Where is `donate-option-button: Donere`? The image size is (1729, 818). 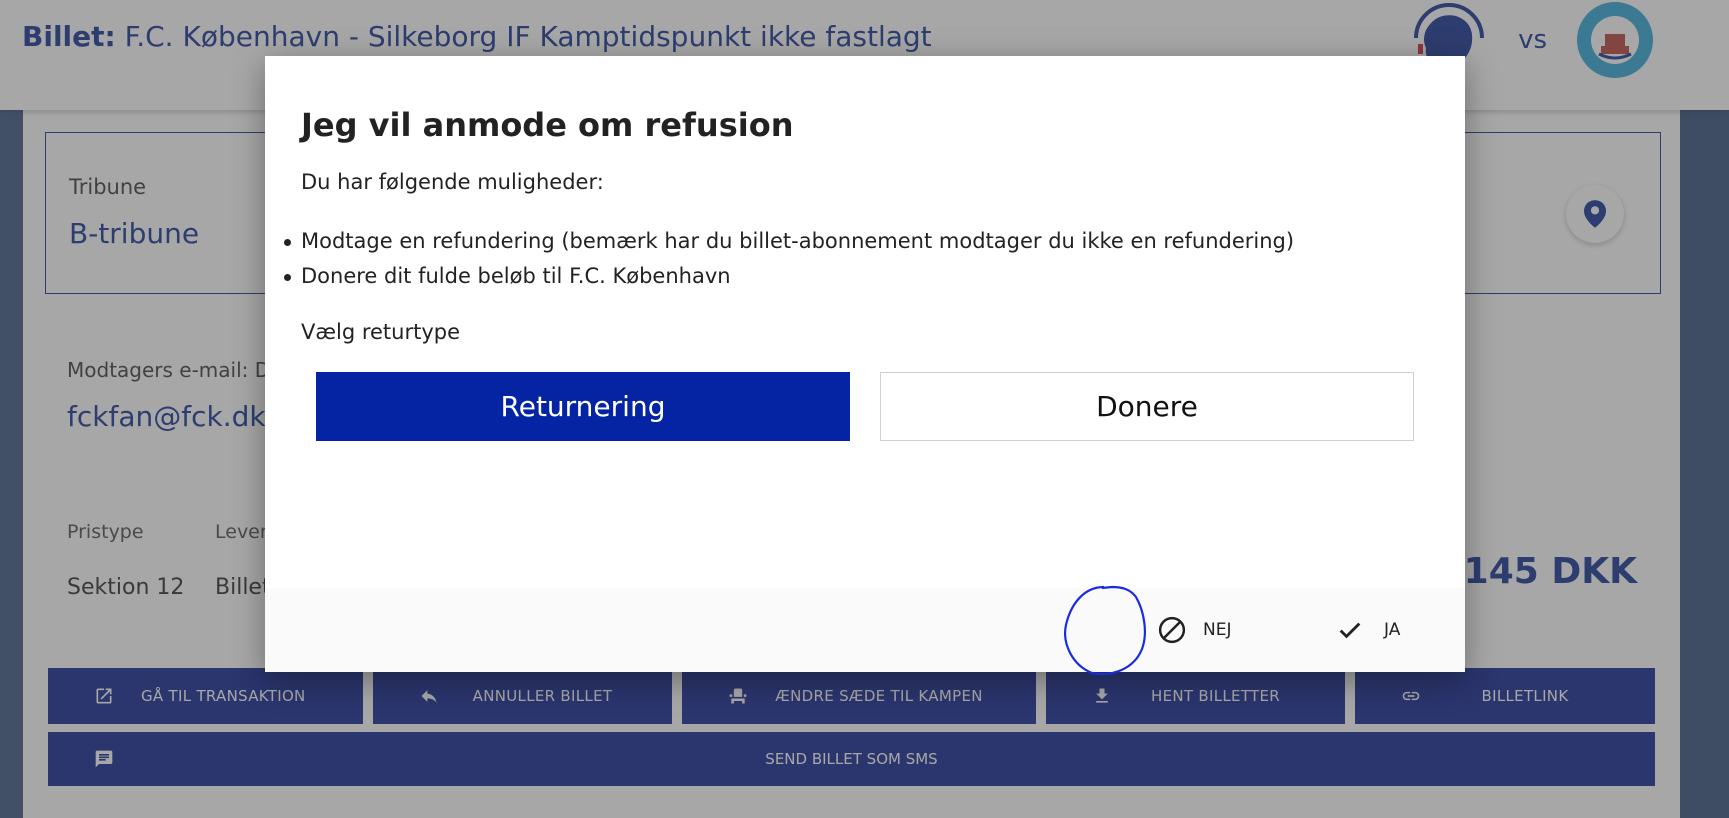 donate-option-button: Donere is located at coordinates (1147, 406).